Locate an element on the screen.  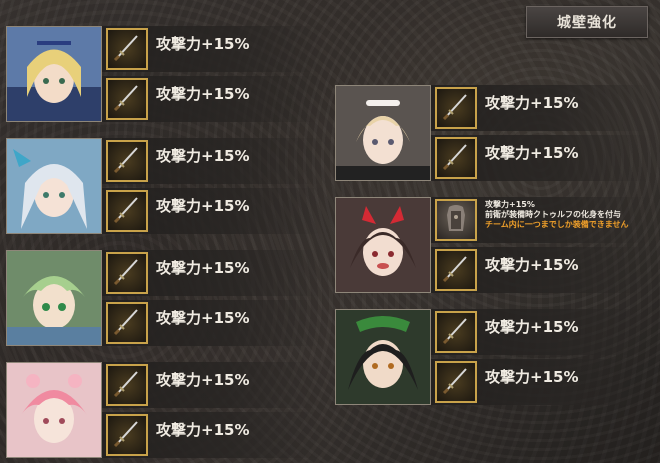
portrait-dark-hair-girl is located at coordinates (383, 357).